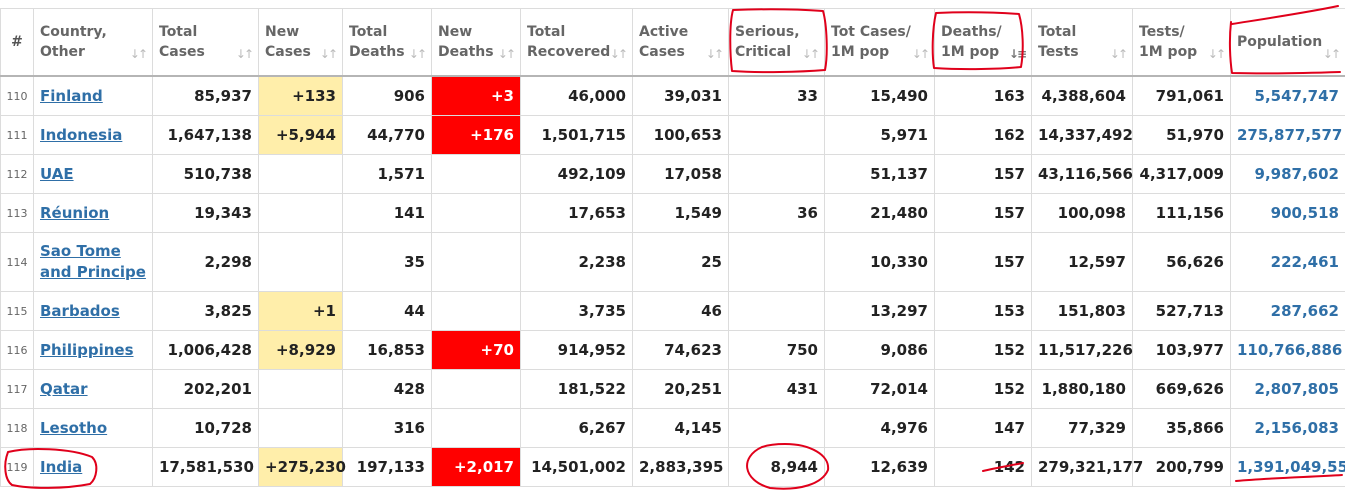 The width and height of the screenshot is (1345, 494). What do you see at coordinates (64, 389) in the screenshot?
I see `country-link: Qatar` at bounding box center [64, 389].